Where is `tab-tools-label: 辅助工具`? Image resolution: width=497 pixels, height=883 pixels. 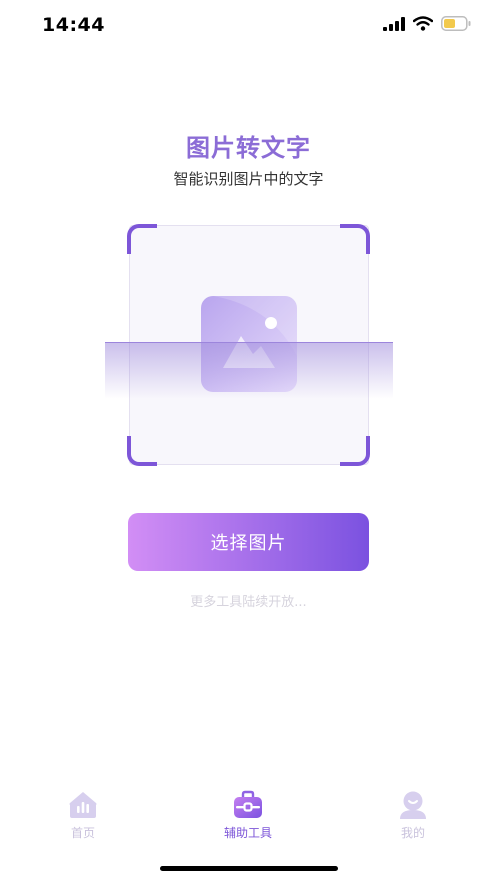
tab-tools-label: 辅助工具 is located at coordinates (247, 833).